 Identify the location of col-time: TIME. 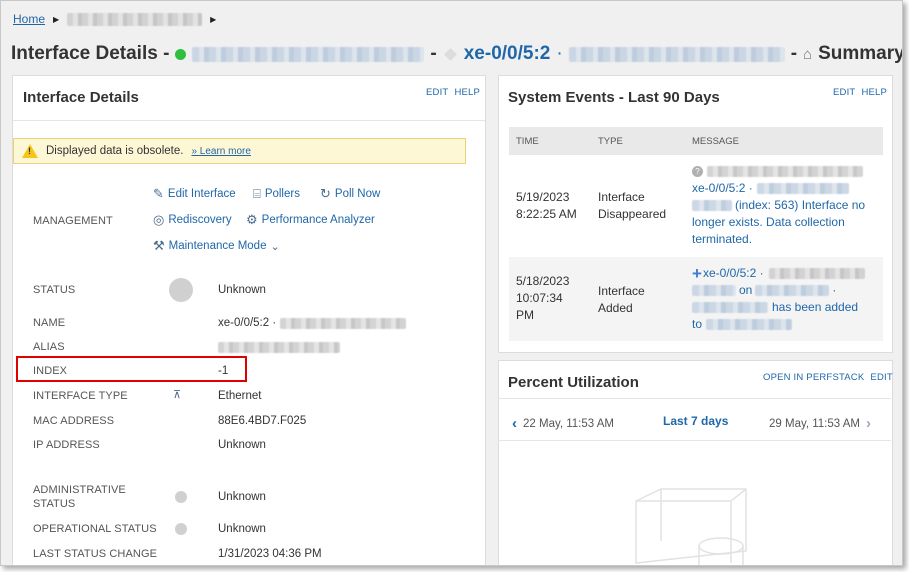
(527, 141).